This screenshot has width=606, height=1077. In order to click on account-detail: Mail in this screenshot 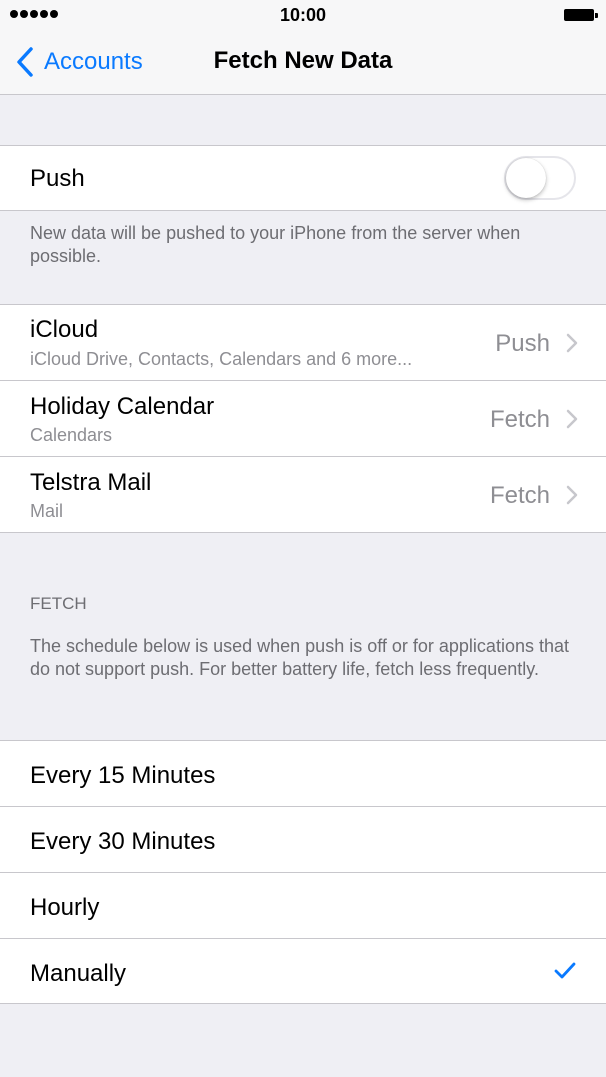, I will do `click(47, 511)`.